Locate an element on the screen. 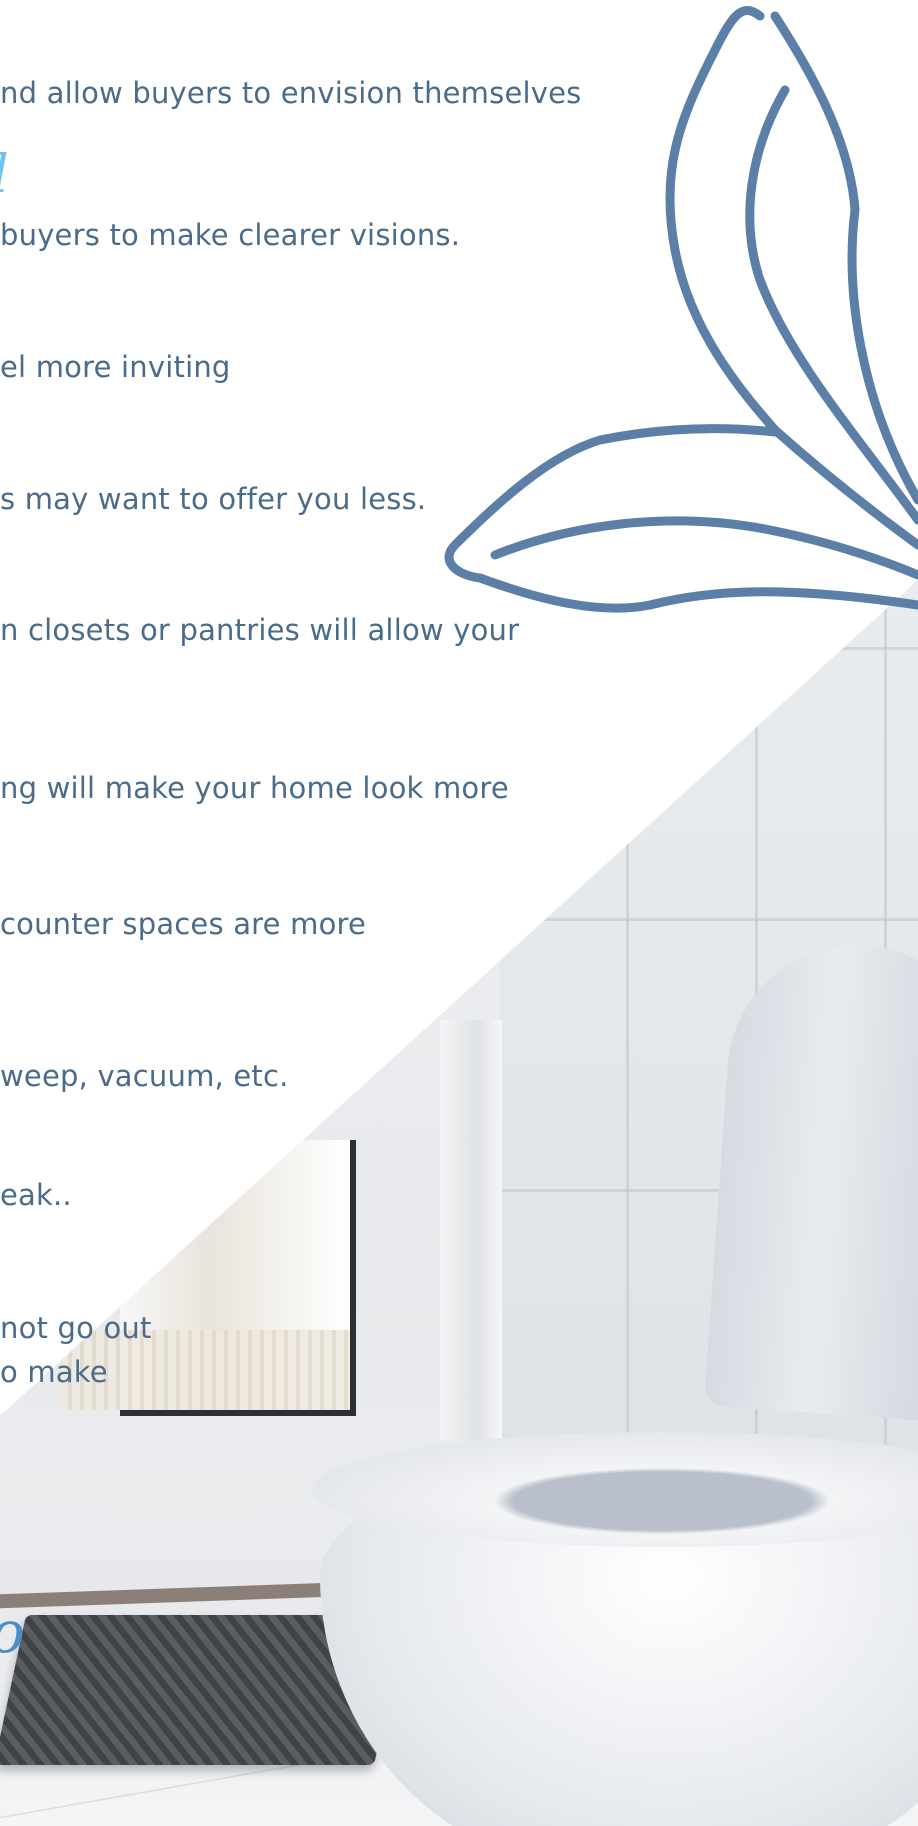  text-line-9: eak.. is located at coordinates (36, 1195).